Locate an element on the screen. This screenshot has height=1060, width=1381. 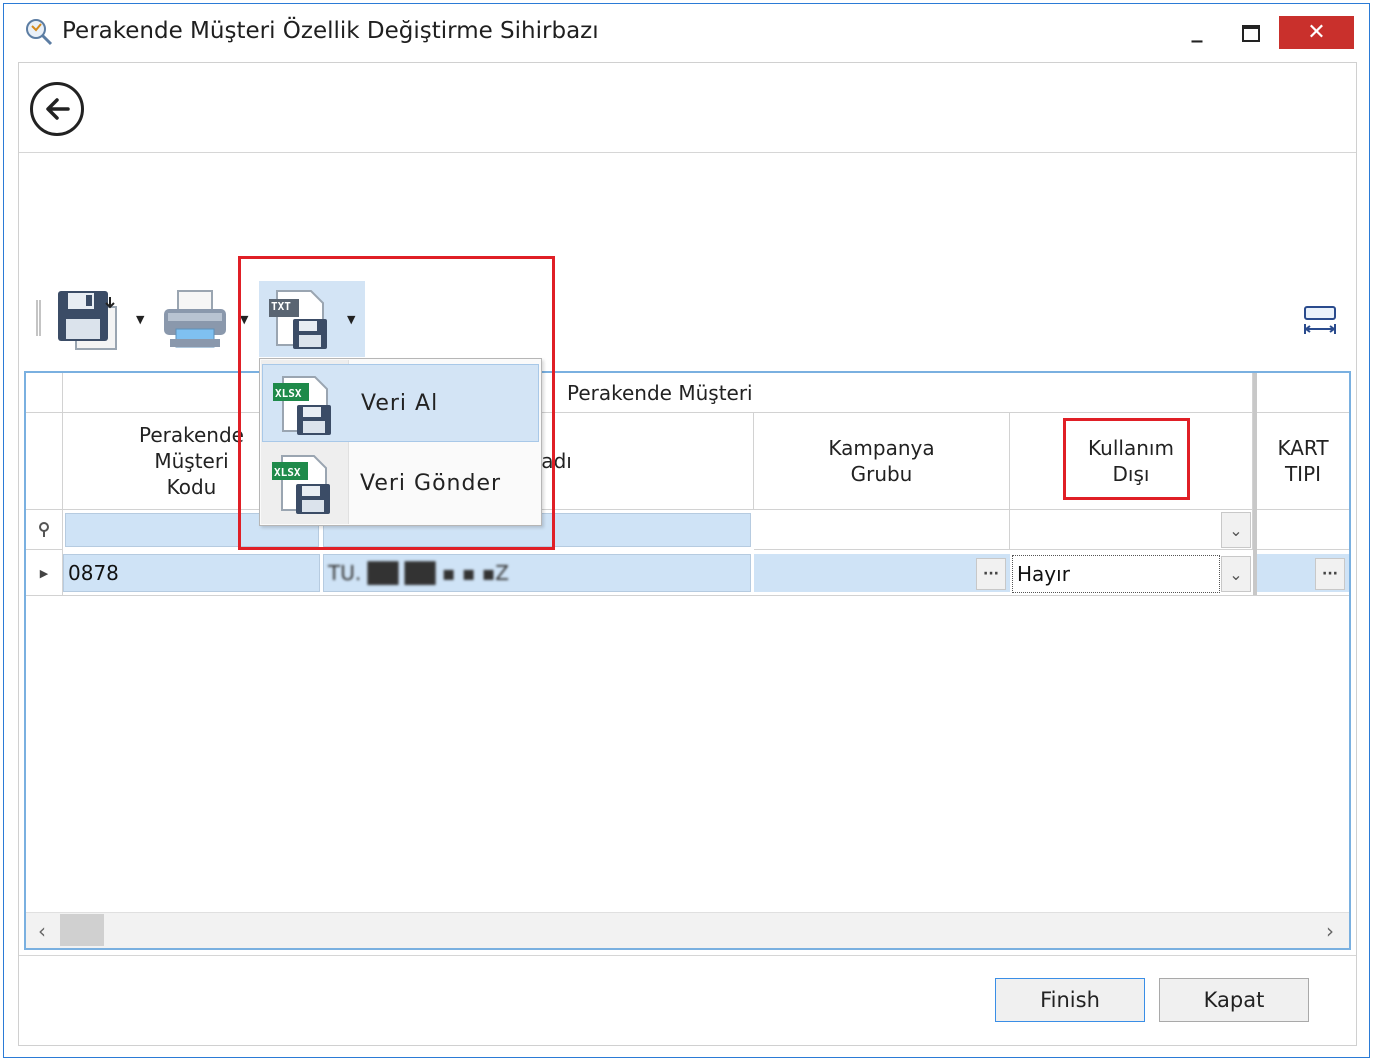
cell-code: 0878 is located at coordinates (191, 573).